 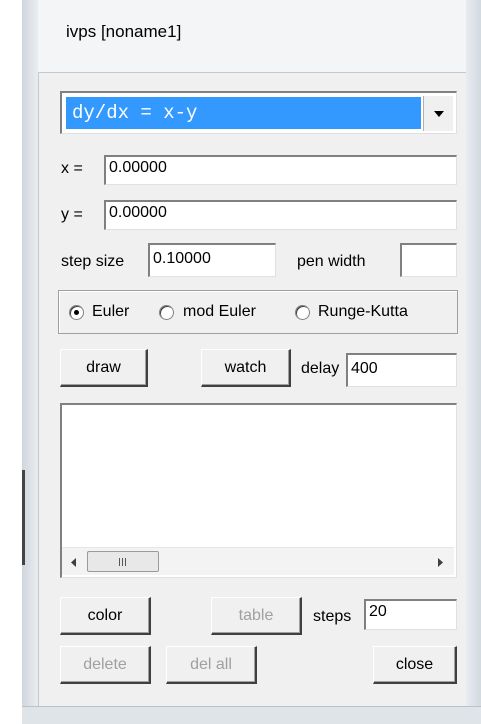 I want to click on horizontal-scrollbar, so click(x=258, y=561).